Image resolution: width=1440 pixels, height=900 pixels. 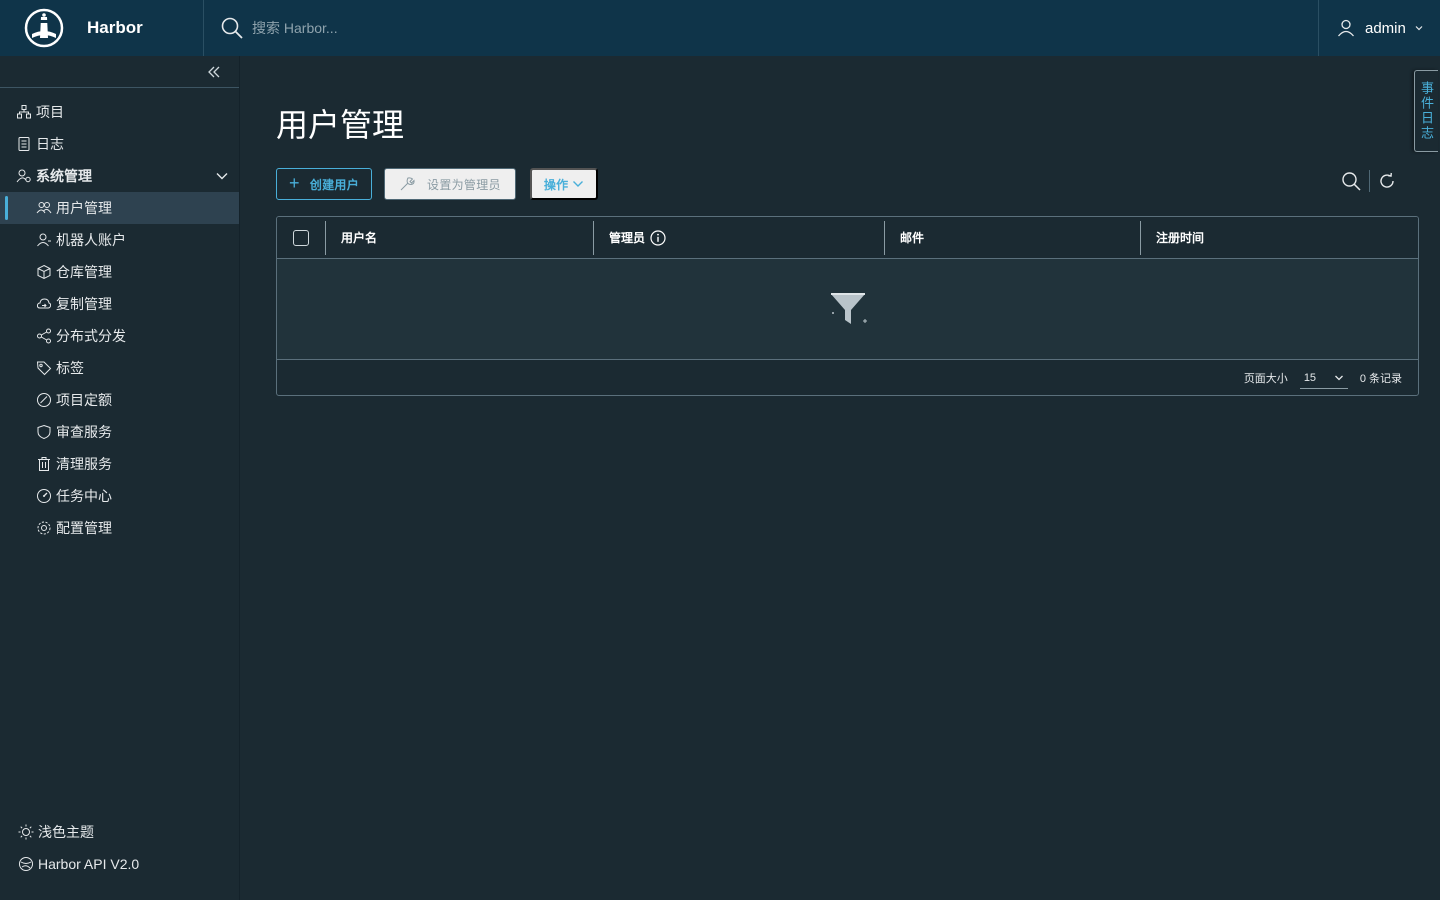 I want to click on page-size-select: 15, so click(x=1323, y=378).